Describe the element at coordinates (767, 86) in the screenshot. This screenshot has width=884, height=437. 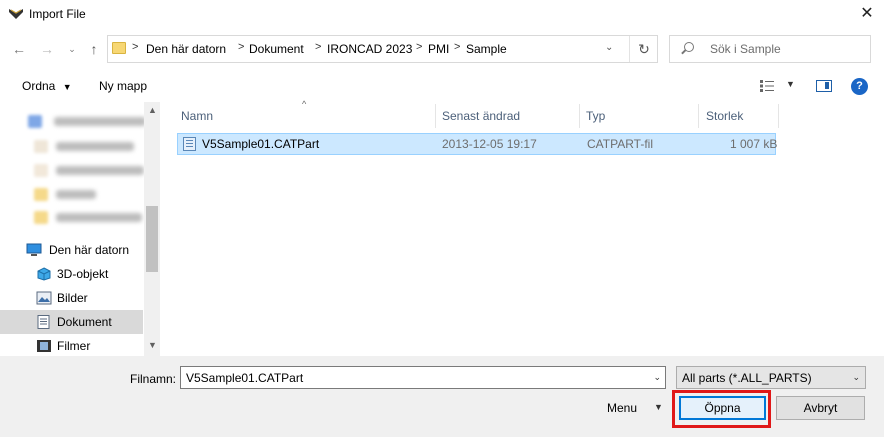
I see `view-options-icon` at that location.